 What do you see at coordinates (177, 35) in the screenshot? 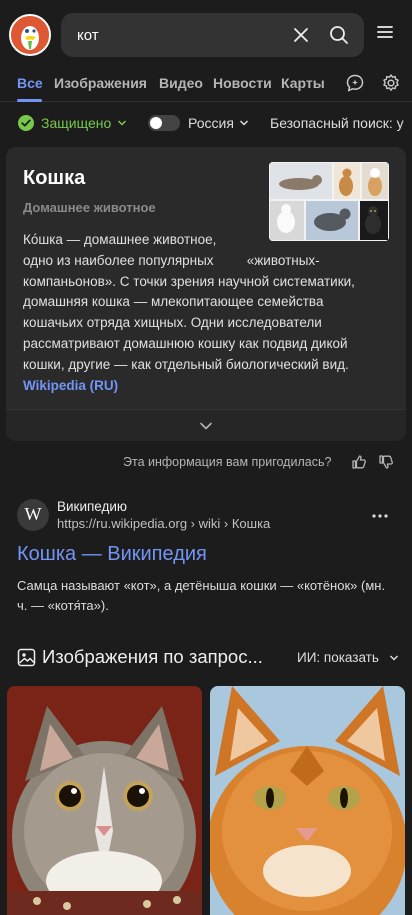
I see `search-input` at bounding box center [177, 35].